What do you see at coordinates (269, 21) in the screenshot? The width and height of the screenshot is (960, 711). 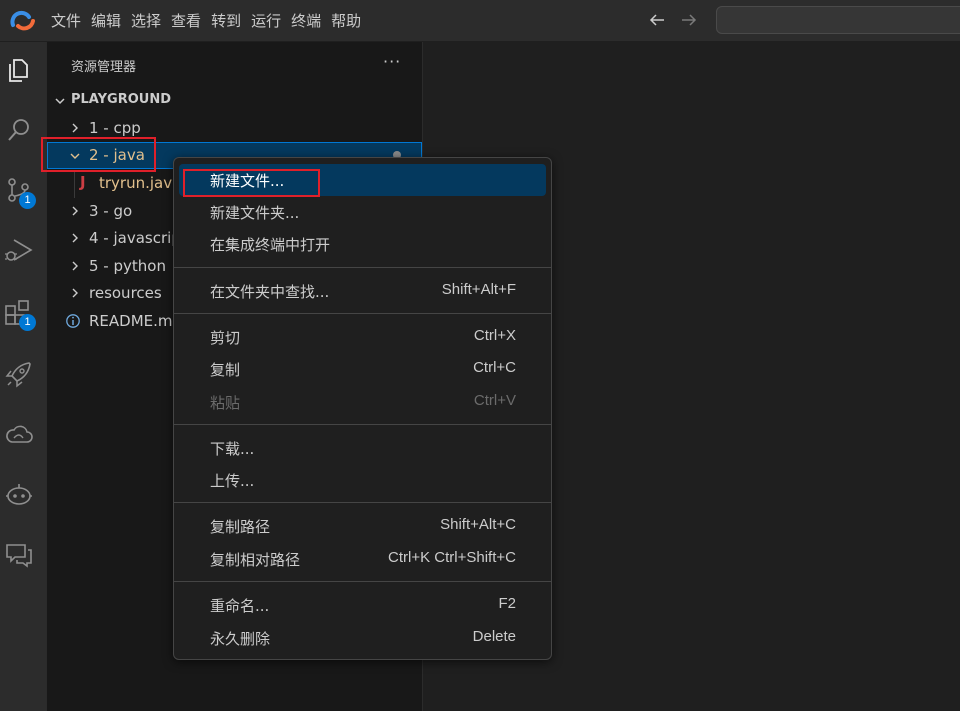 I see `menu-run: 运行` at bounding box center [269, 21].